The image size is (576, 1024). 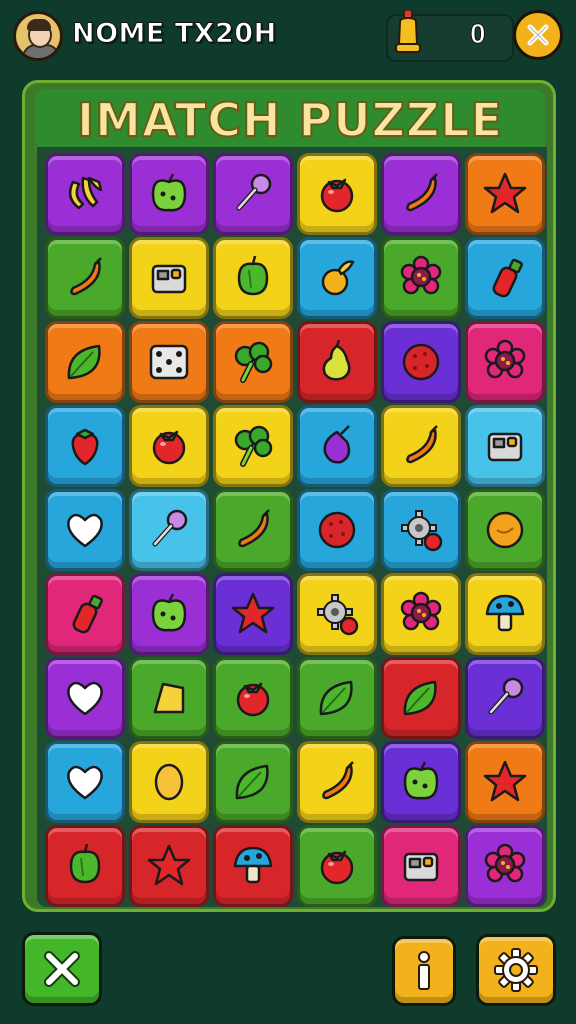 I want to click on lollipop-icon, so click(x=170, y=528).